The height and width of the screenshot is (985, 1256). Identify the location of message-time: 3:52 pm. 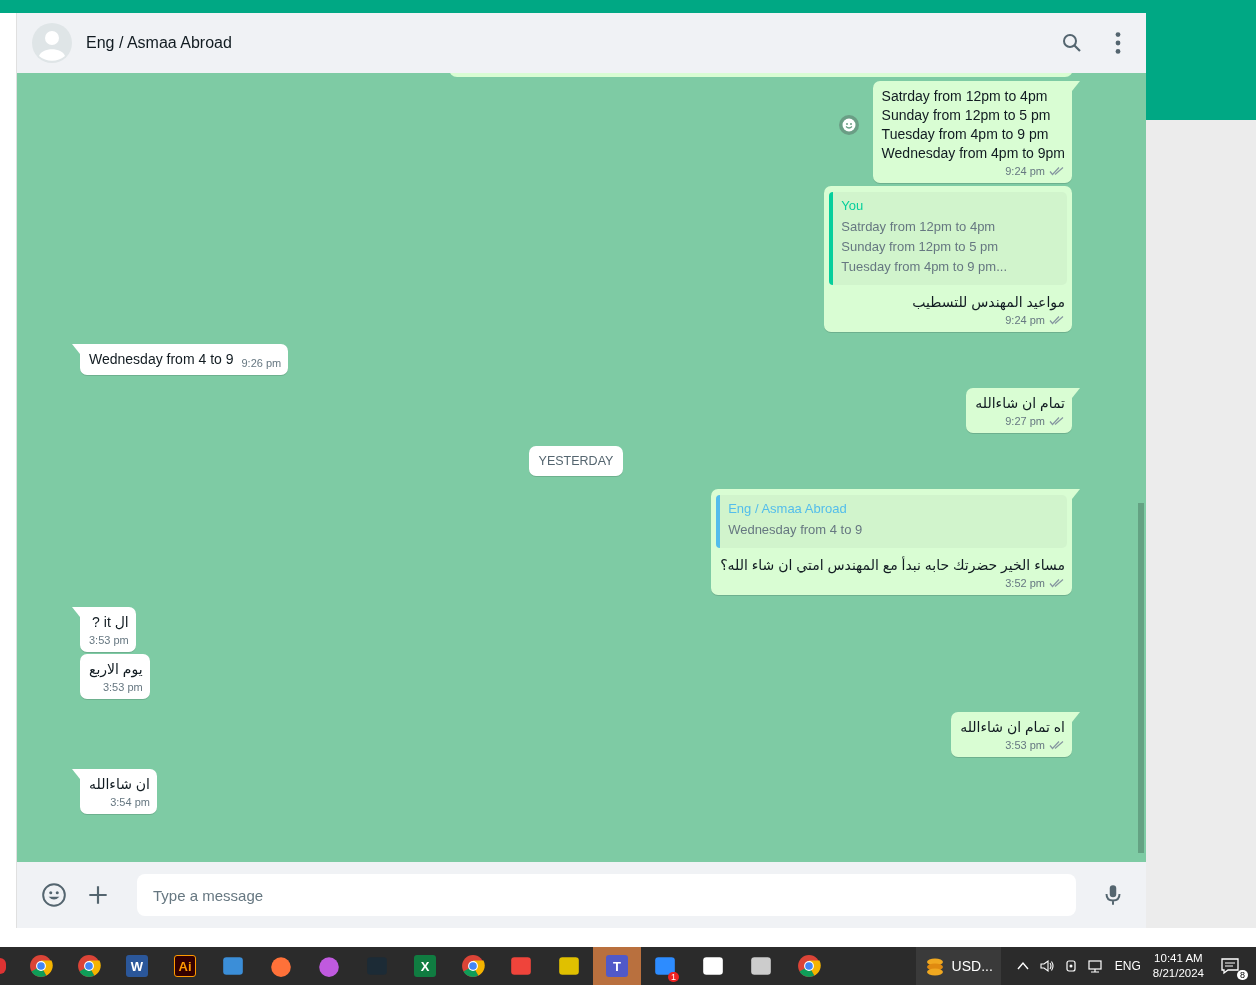
(1025, 583).